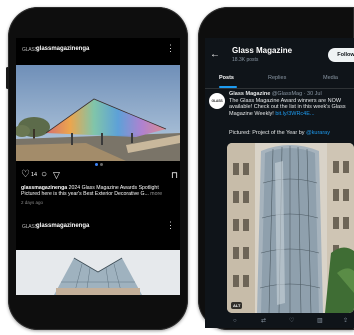 Image resolution: width=354 pixels, height=335 pixels. What do you see at coordinates (215, 54) in the screenshot?
I see `back-arrow-icon: ←` at bounding box center [215, 54].